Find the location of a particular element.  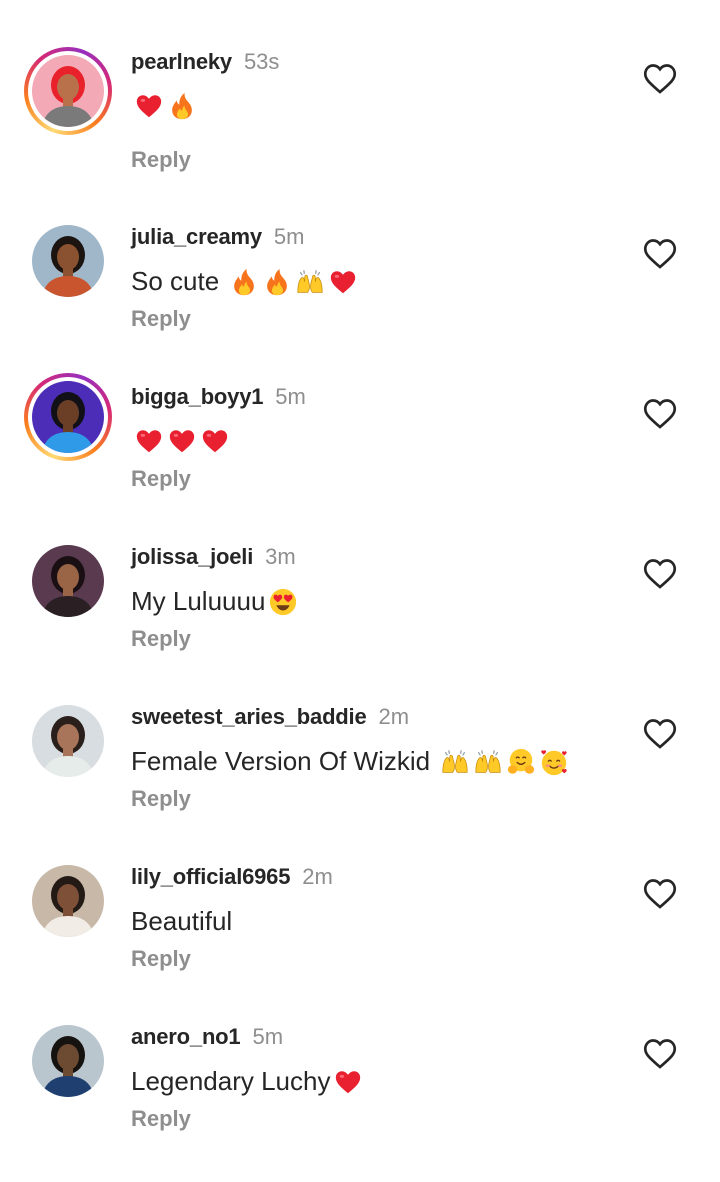

comment-username: bigga_boyy1 is located at coordinates (197, 397).